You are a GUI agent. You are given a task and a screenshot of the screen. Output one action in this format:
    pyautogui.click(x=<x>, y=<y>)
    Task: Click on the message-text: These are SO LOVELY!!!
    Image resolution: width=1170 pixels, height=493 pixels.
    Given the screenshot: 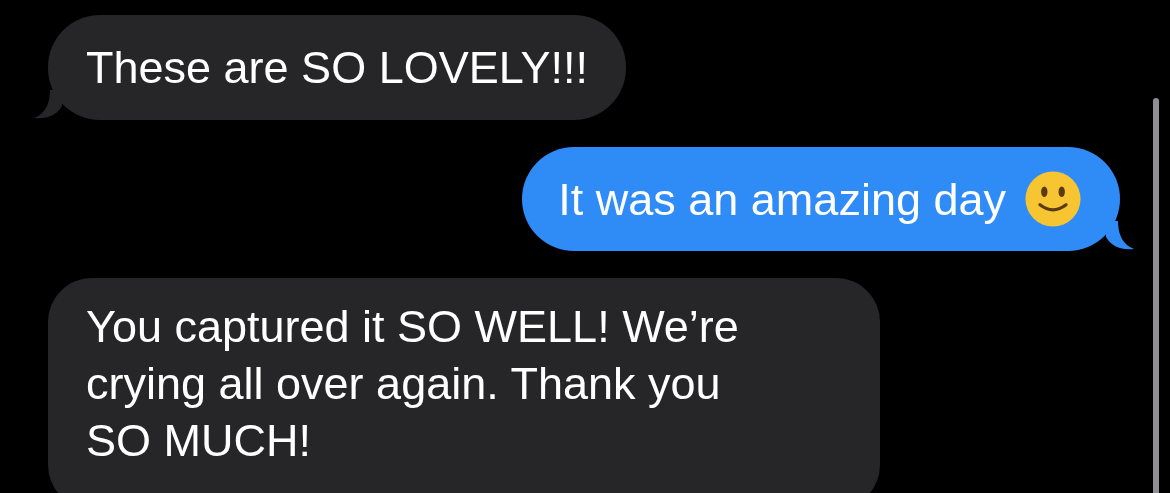 What is the action you would take?
    pyautogui.click(x=337, y=68)
    